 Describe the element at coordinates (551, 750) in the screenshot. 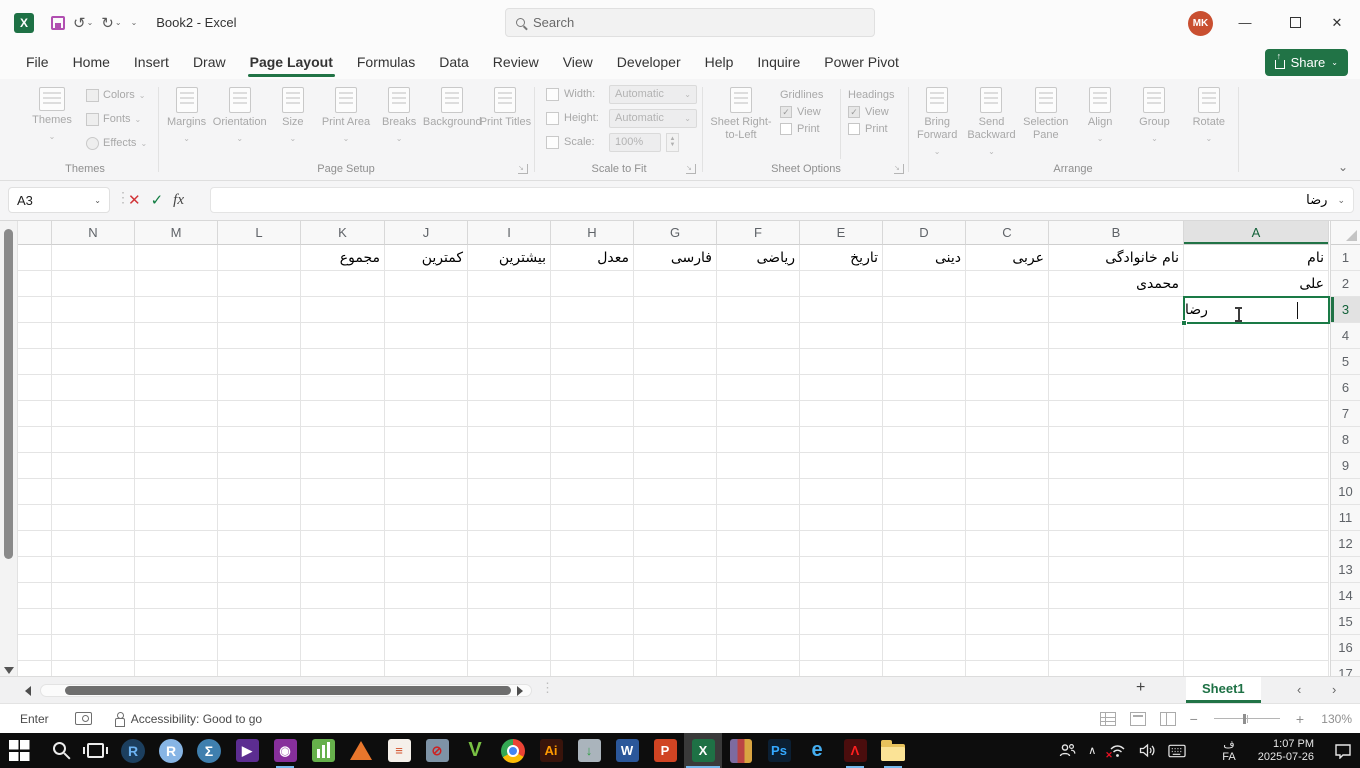

I see `taskbar-illustrator-icon: Ai` at that location.